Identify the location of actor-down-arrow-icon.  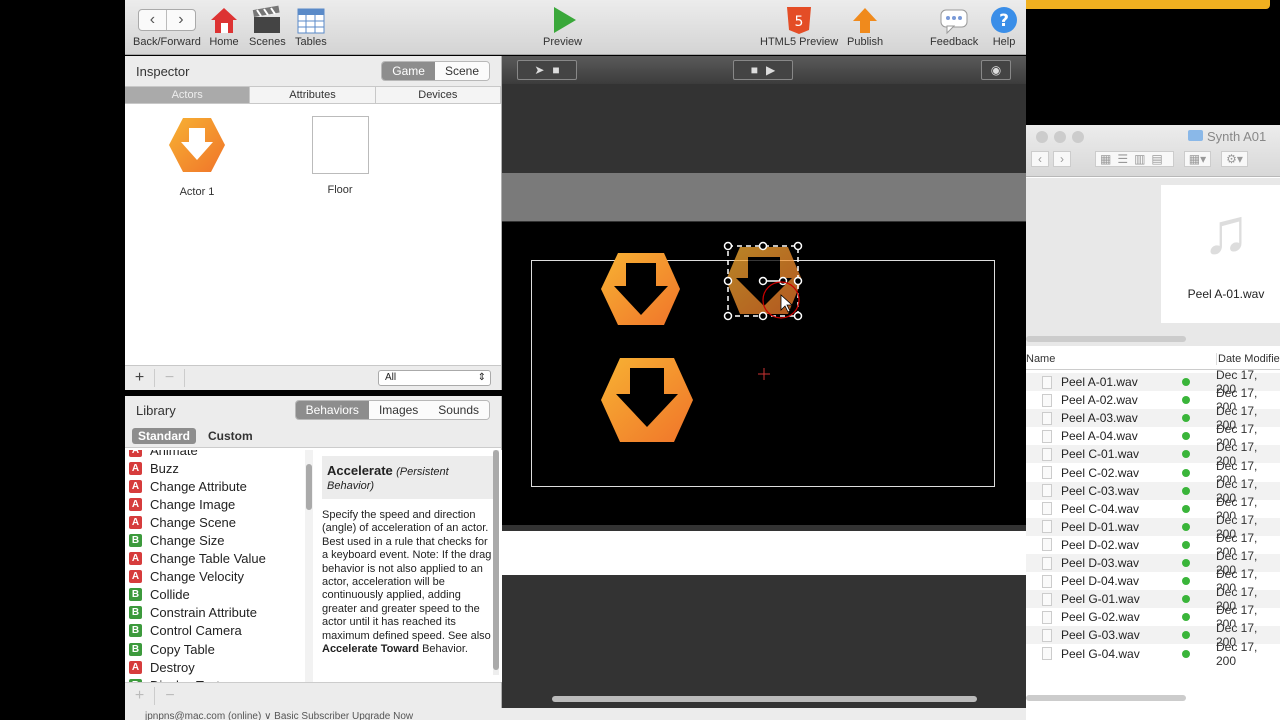
(197, 145).